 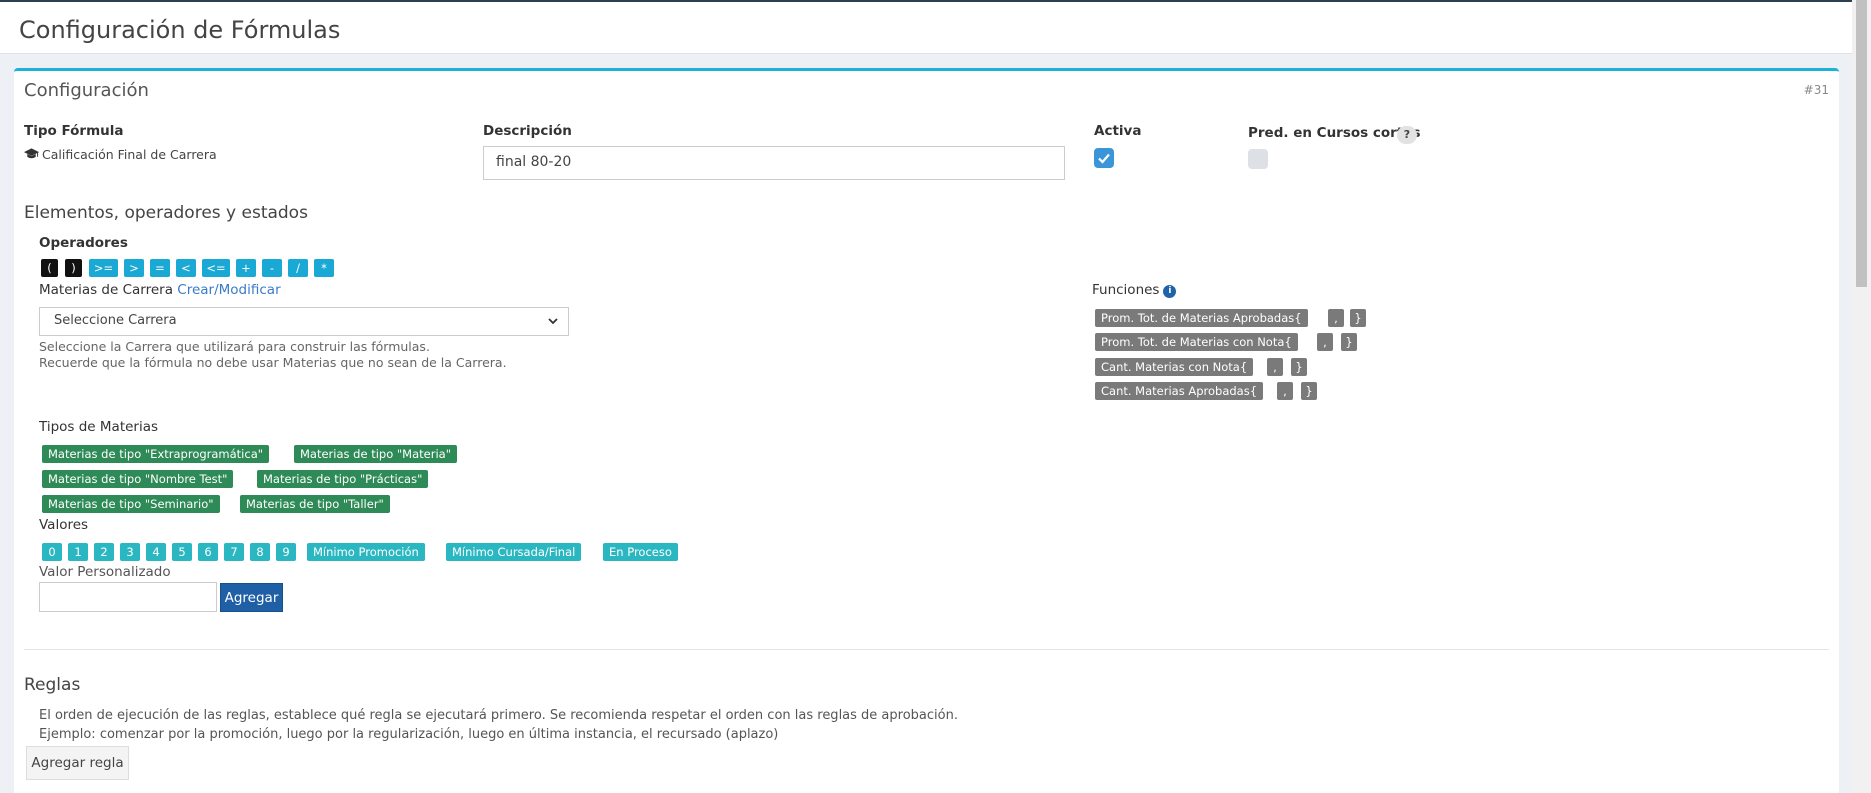 What do you see at coordinates (64, 525) in the screenshot?
I see `valores-label: Valores` at bounding box center [64, 525].